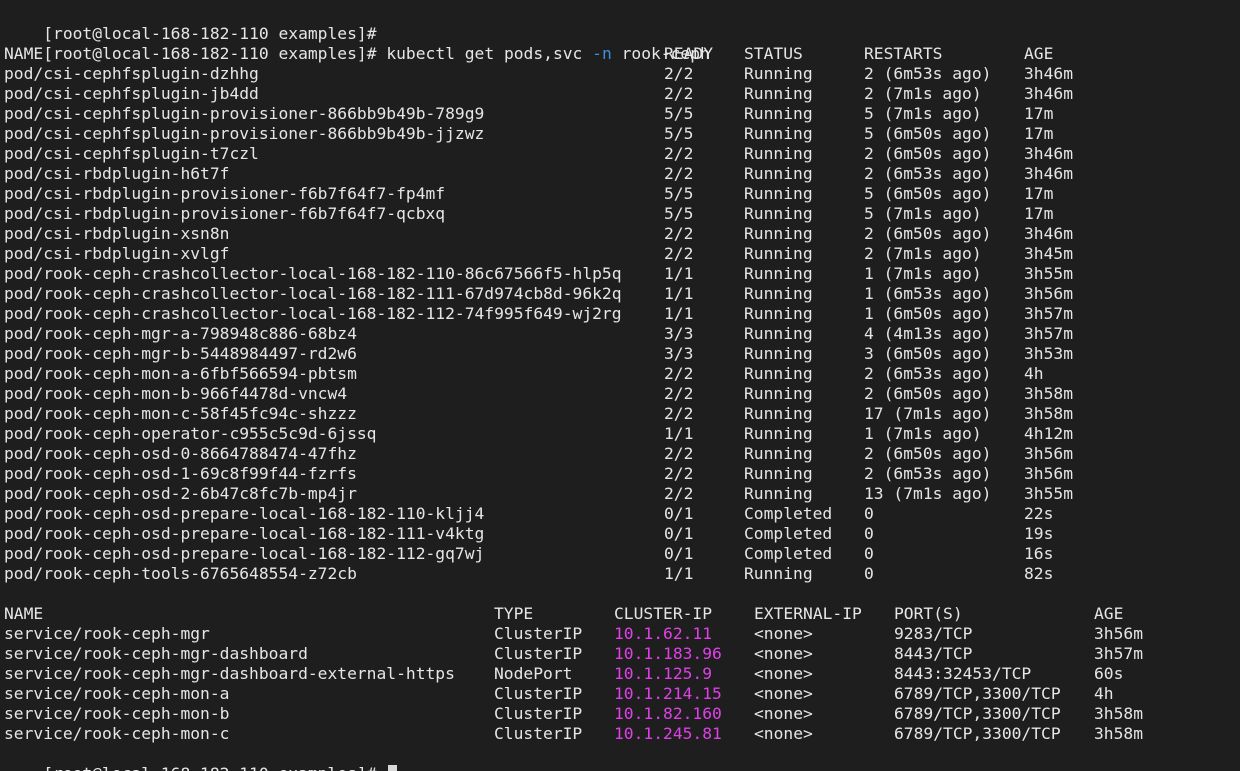 Image resolution: width=1240 pixels, height=771 pixels. What do you see at coordinates (1109, 673) in the screenshot?
I see `service-age: 60s` at bounding box center [1109, 673].